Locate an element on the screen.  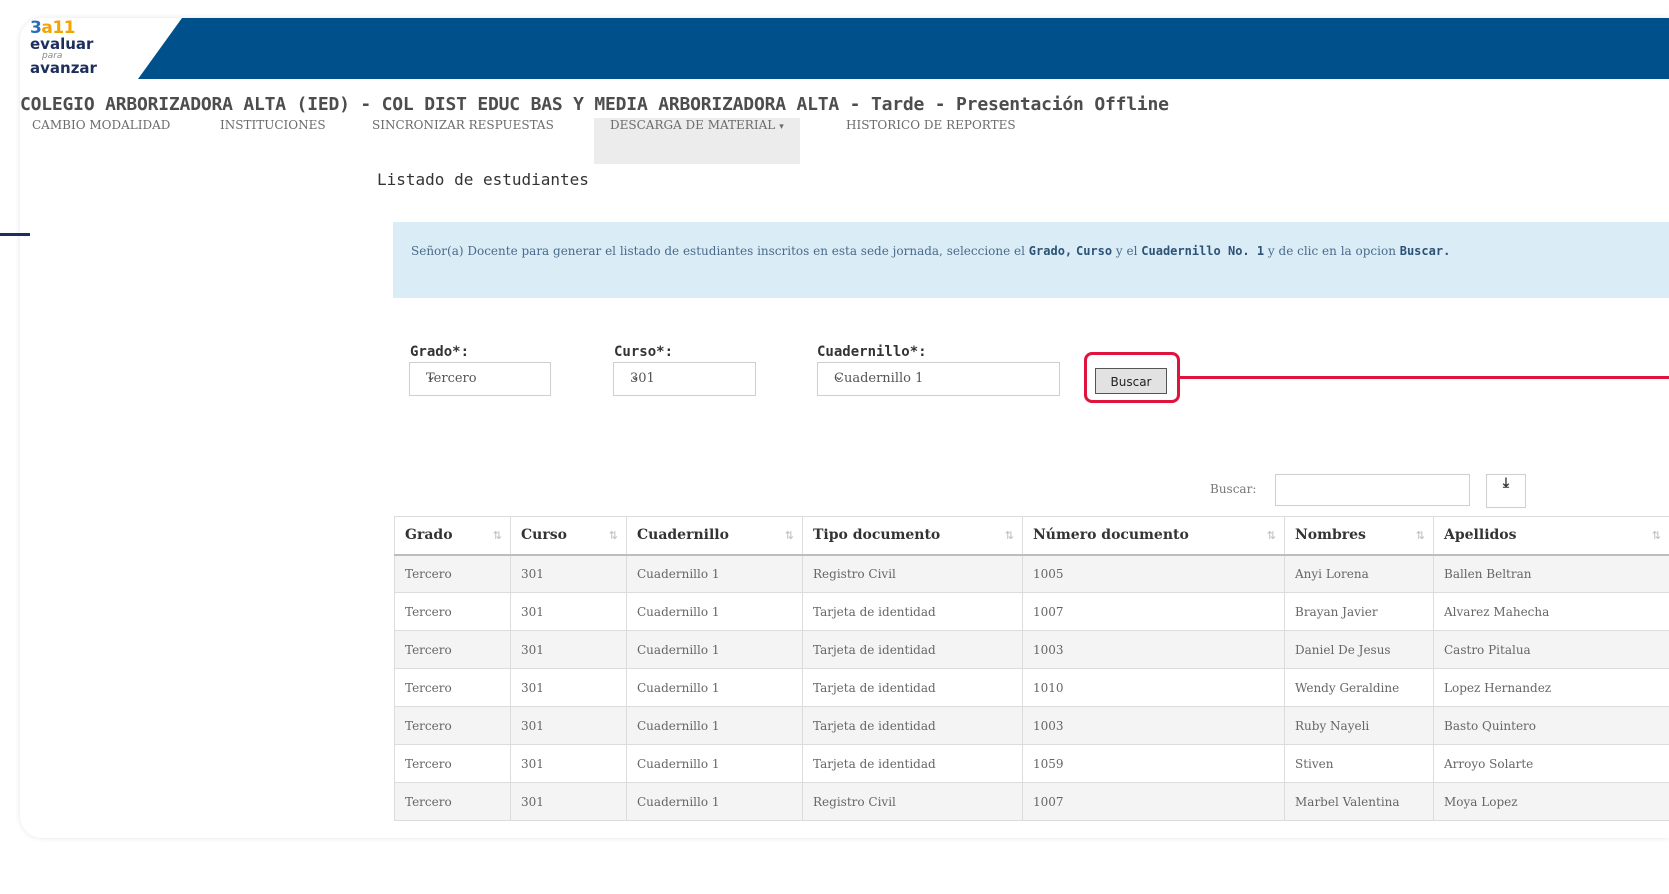
cell-nombres: Ruby Nayeli is located at coordinates (1359, 725).